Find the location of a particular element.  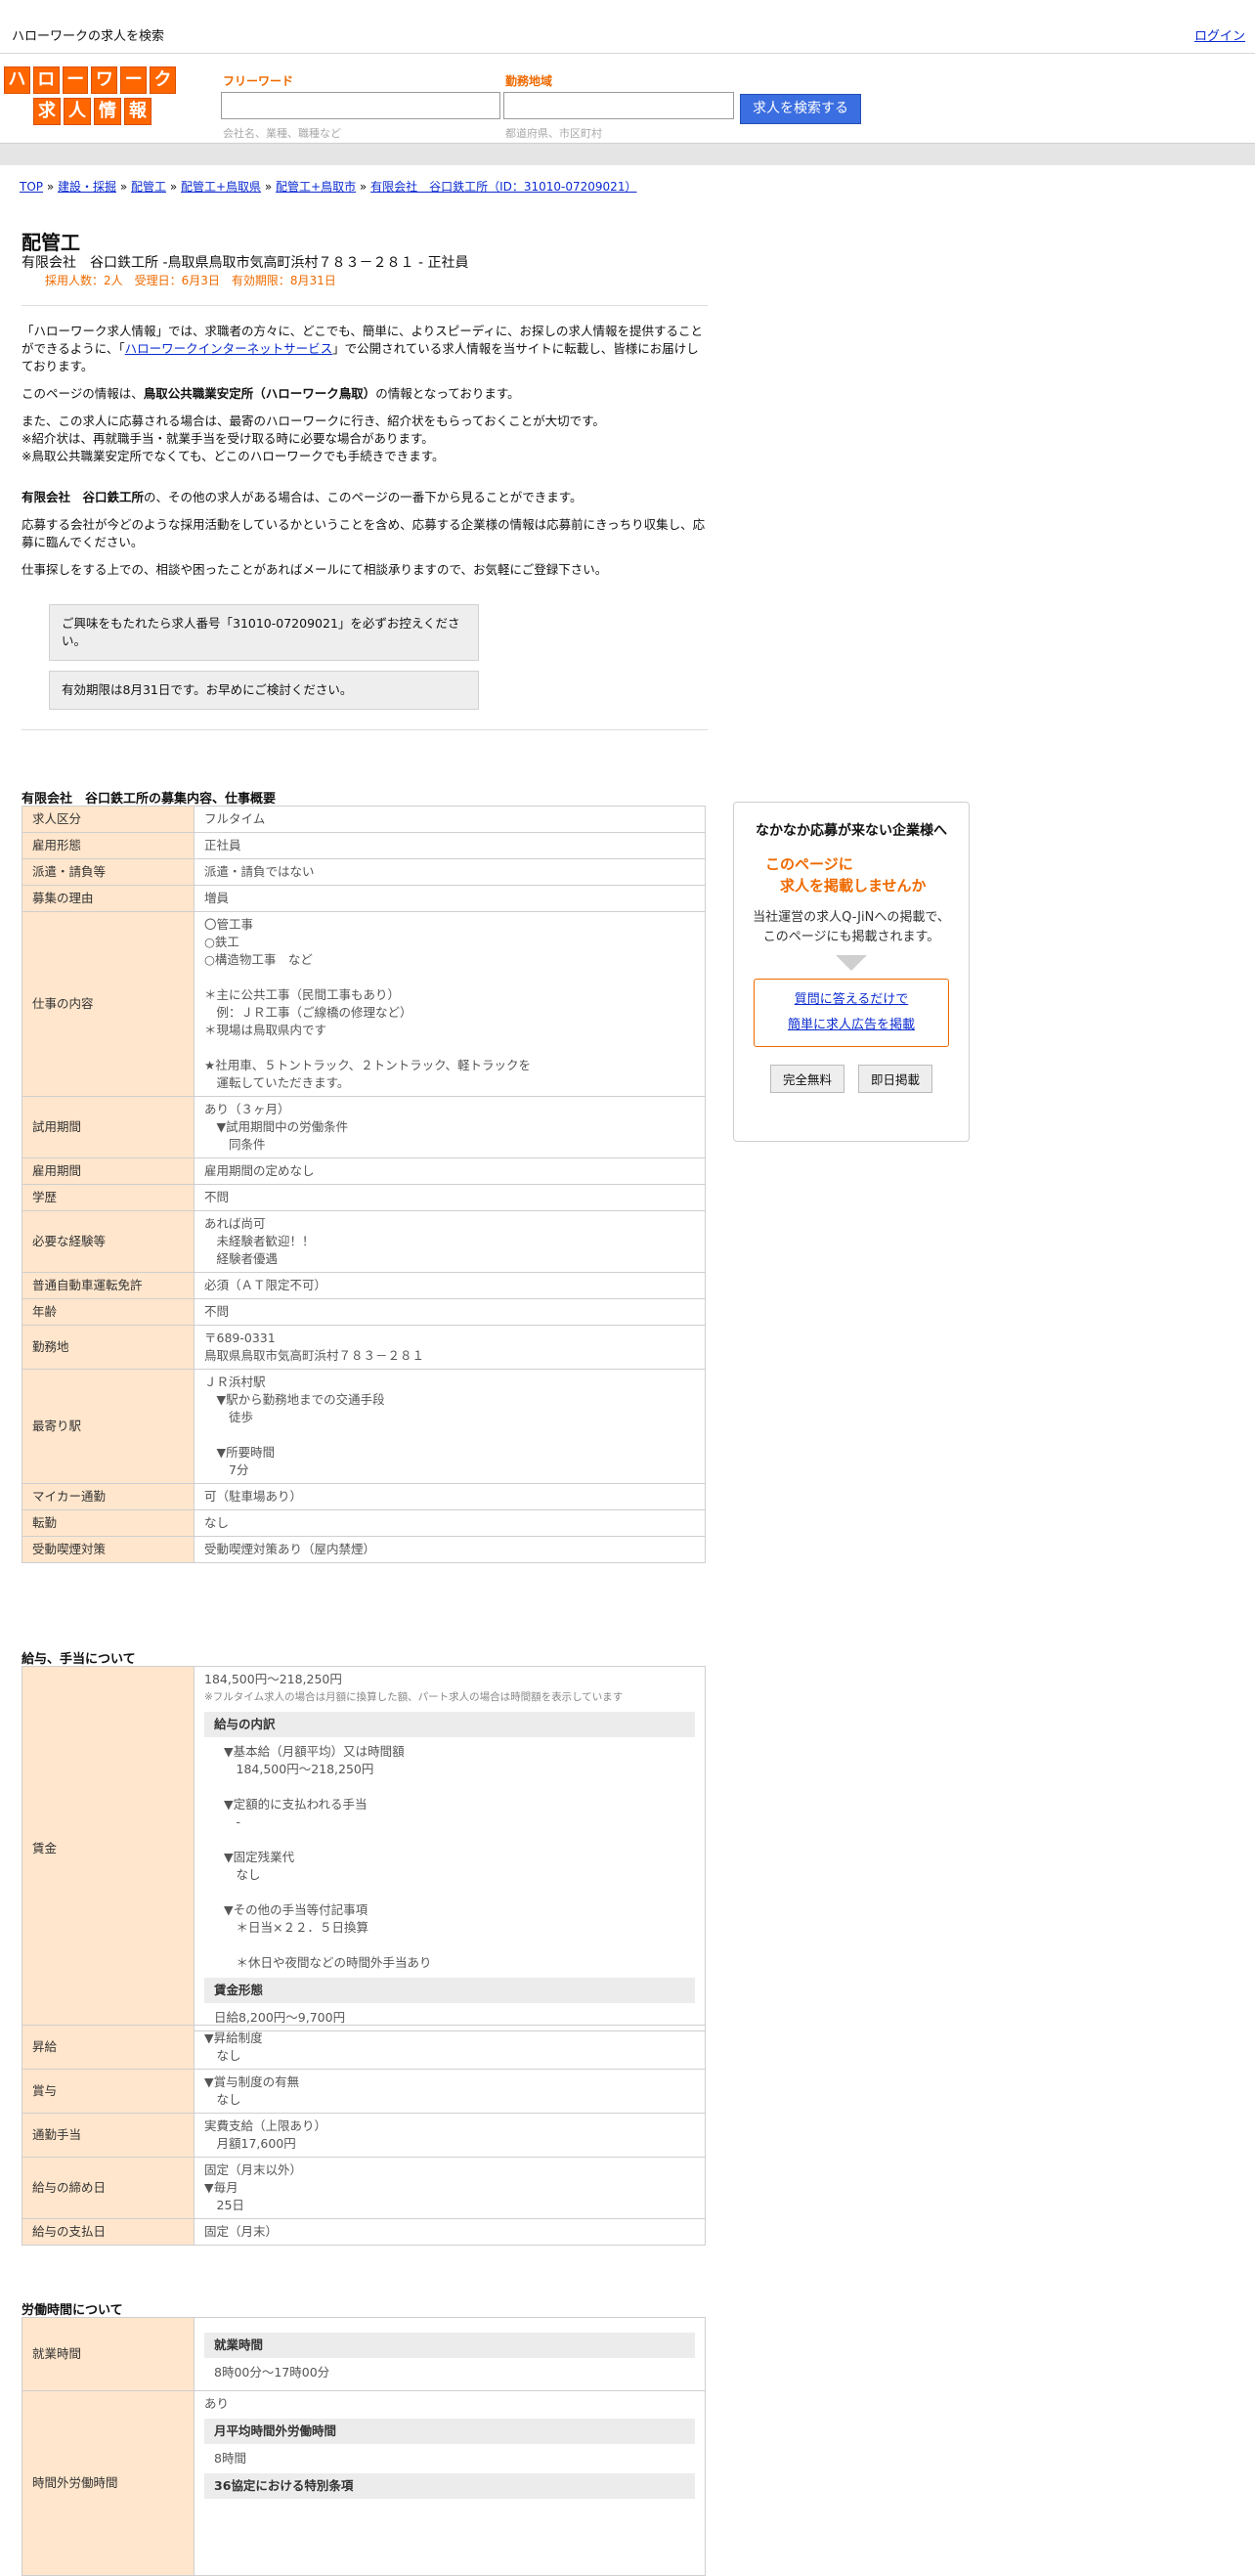

ad-text-line: 当社運営の求人Q-JiNへの掲載で、 is located at coordinates (852, 917).